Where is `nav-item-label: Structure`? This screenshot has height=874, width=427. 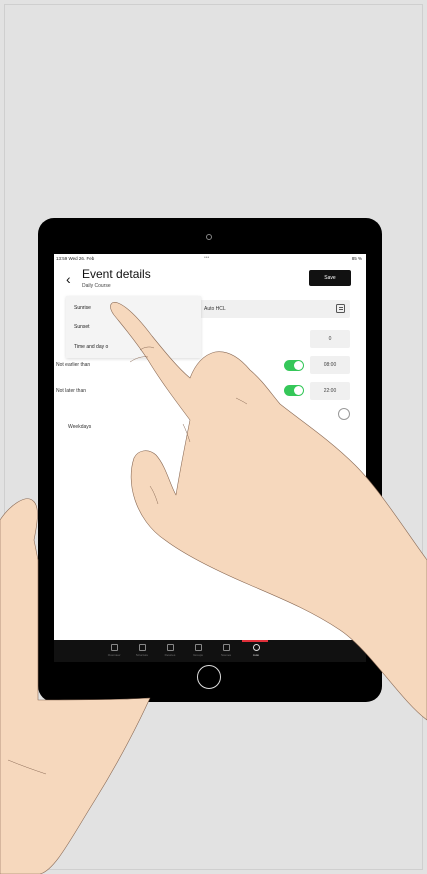 nav-item-label: Structure is located at coordinates (142, 655).